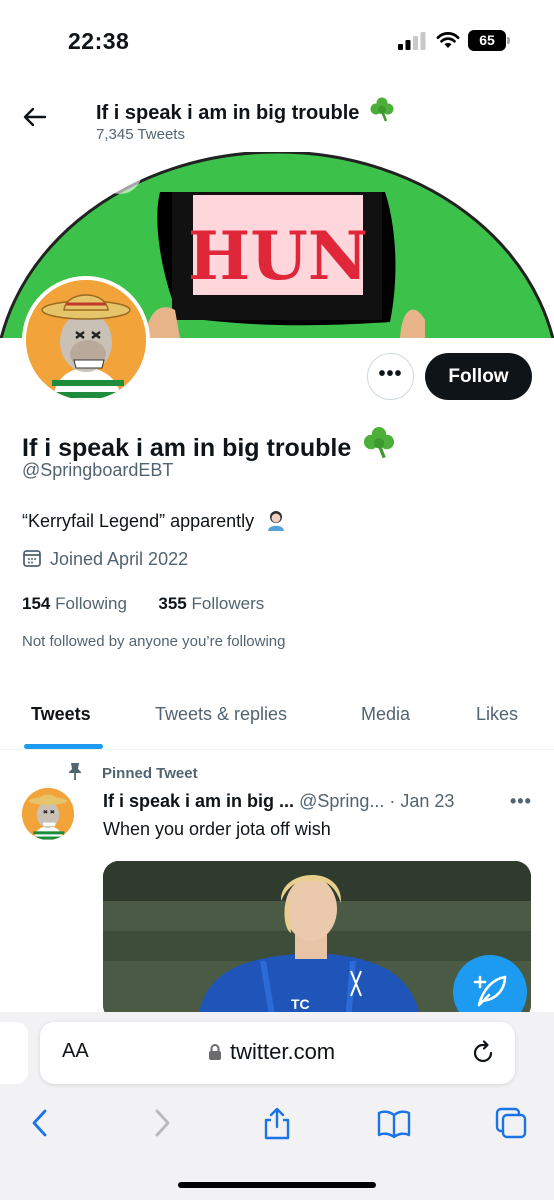 This screenshot has width=554, height=1200. I want to click on bookmarks-icon, so click(394, 1123).